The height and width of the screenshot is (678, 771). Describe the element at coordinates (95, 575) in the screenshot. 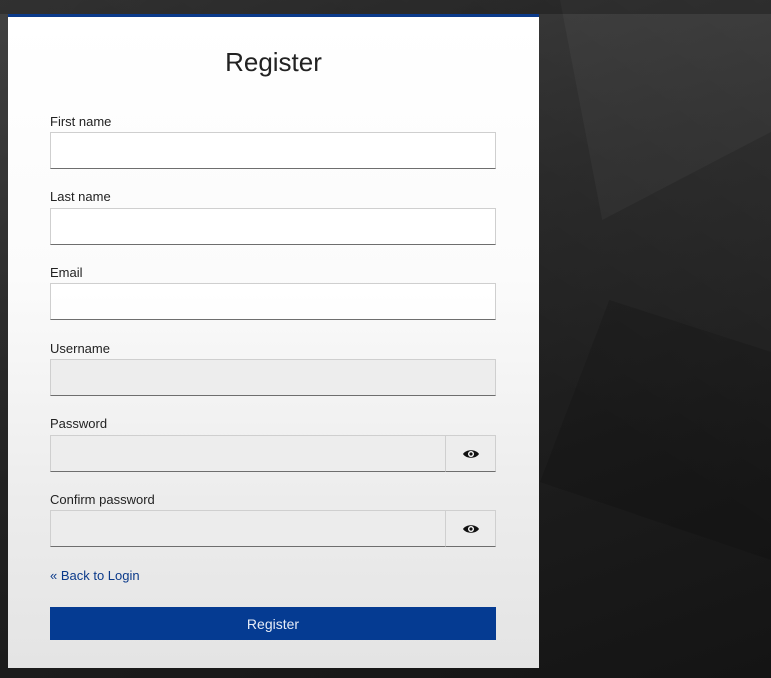

I see `back-to-login-link: « Back to Login` at that location.